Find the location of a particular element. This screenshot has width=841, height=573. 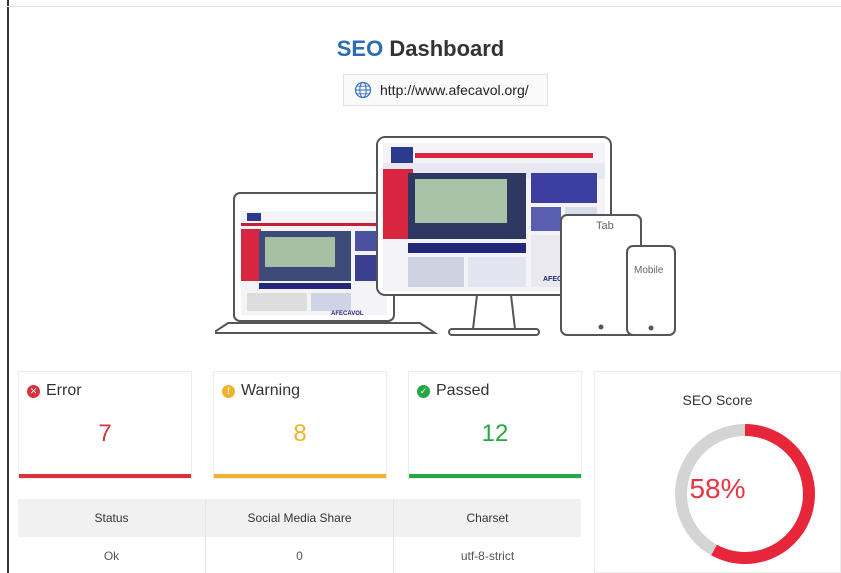

warning-card: ! Warning 8 is located at coordinates (300, 425).